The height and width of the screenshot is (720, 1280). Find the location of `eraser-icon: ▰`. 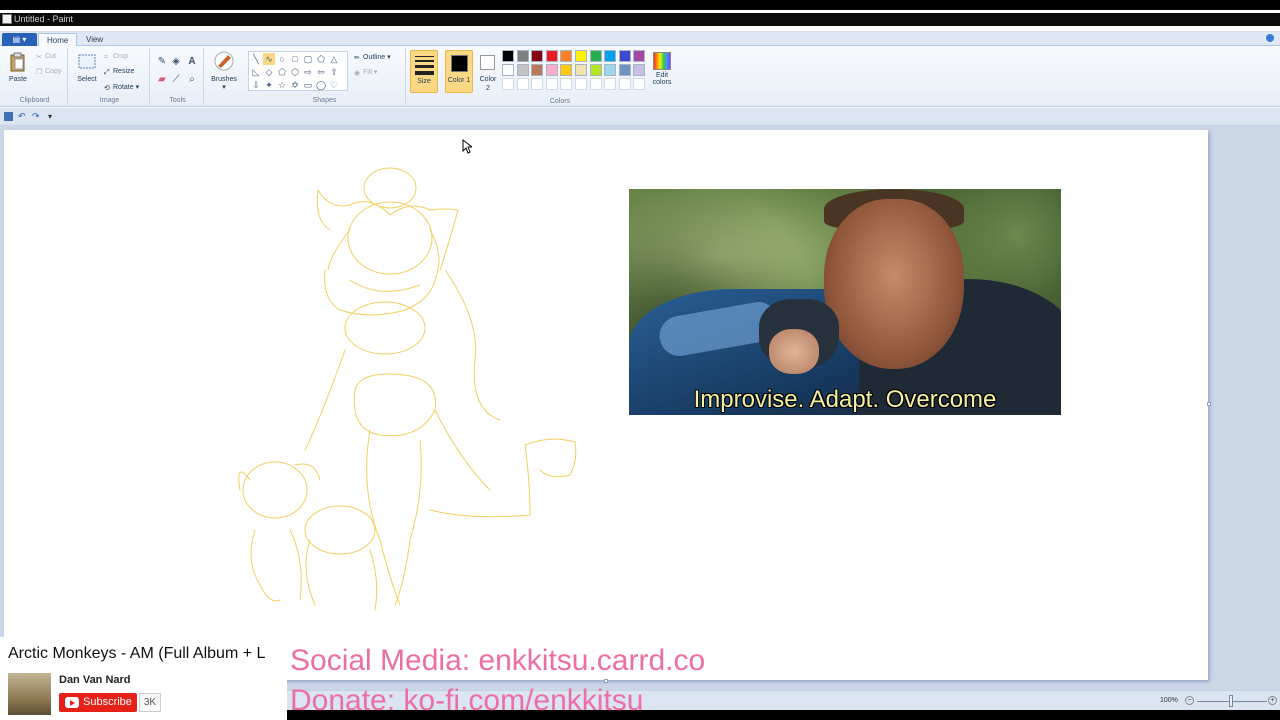

eraser-icon: ▰ is located at coordinates (162, 80).